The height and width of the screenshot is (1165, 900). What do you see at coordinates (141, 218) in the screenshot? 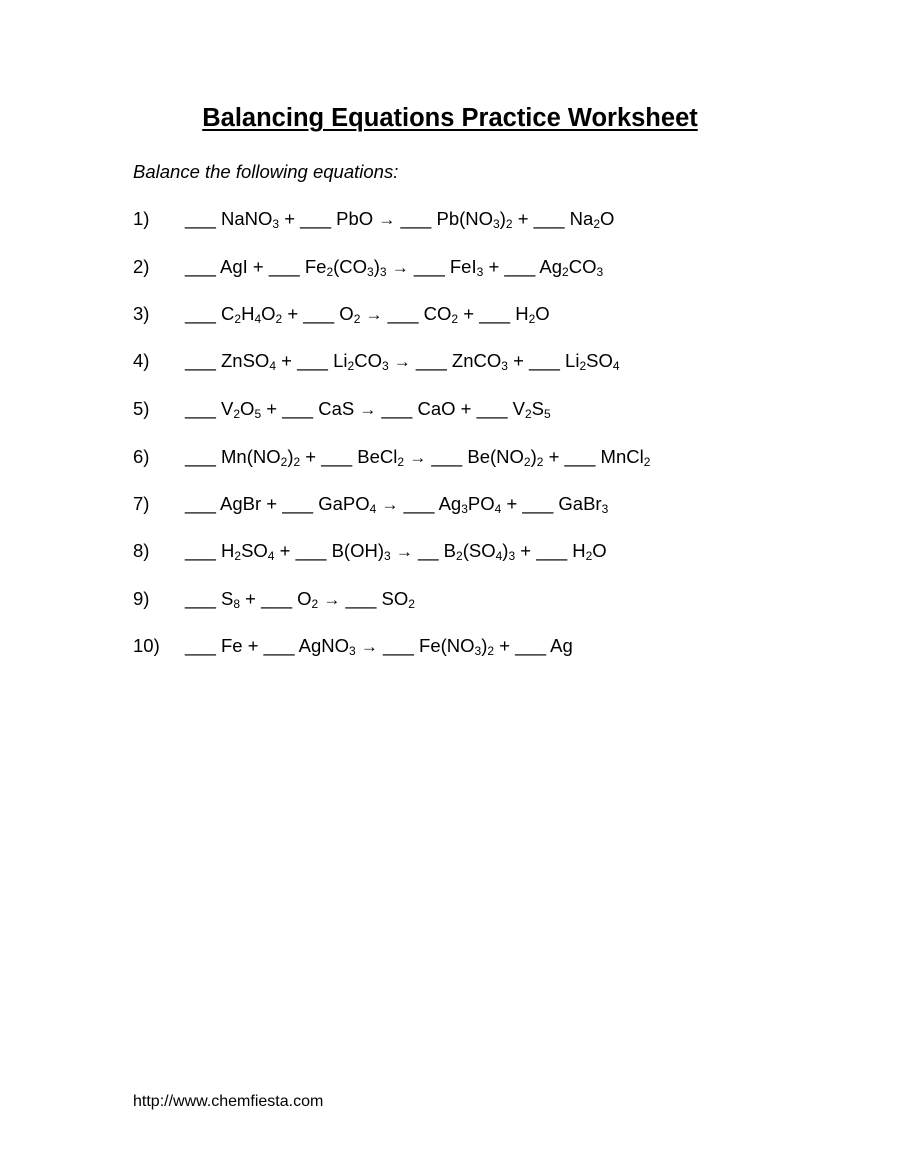
I see `equation-number: 1)` at bounding box center [141, 218].